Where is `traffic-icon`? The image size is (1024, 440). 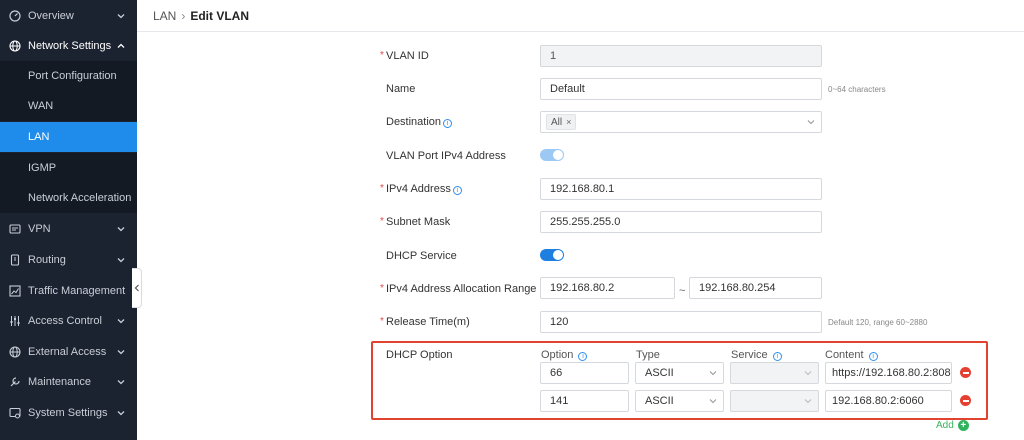 traffic-icon is located at coordinates (15, 290).